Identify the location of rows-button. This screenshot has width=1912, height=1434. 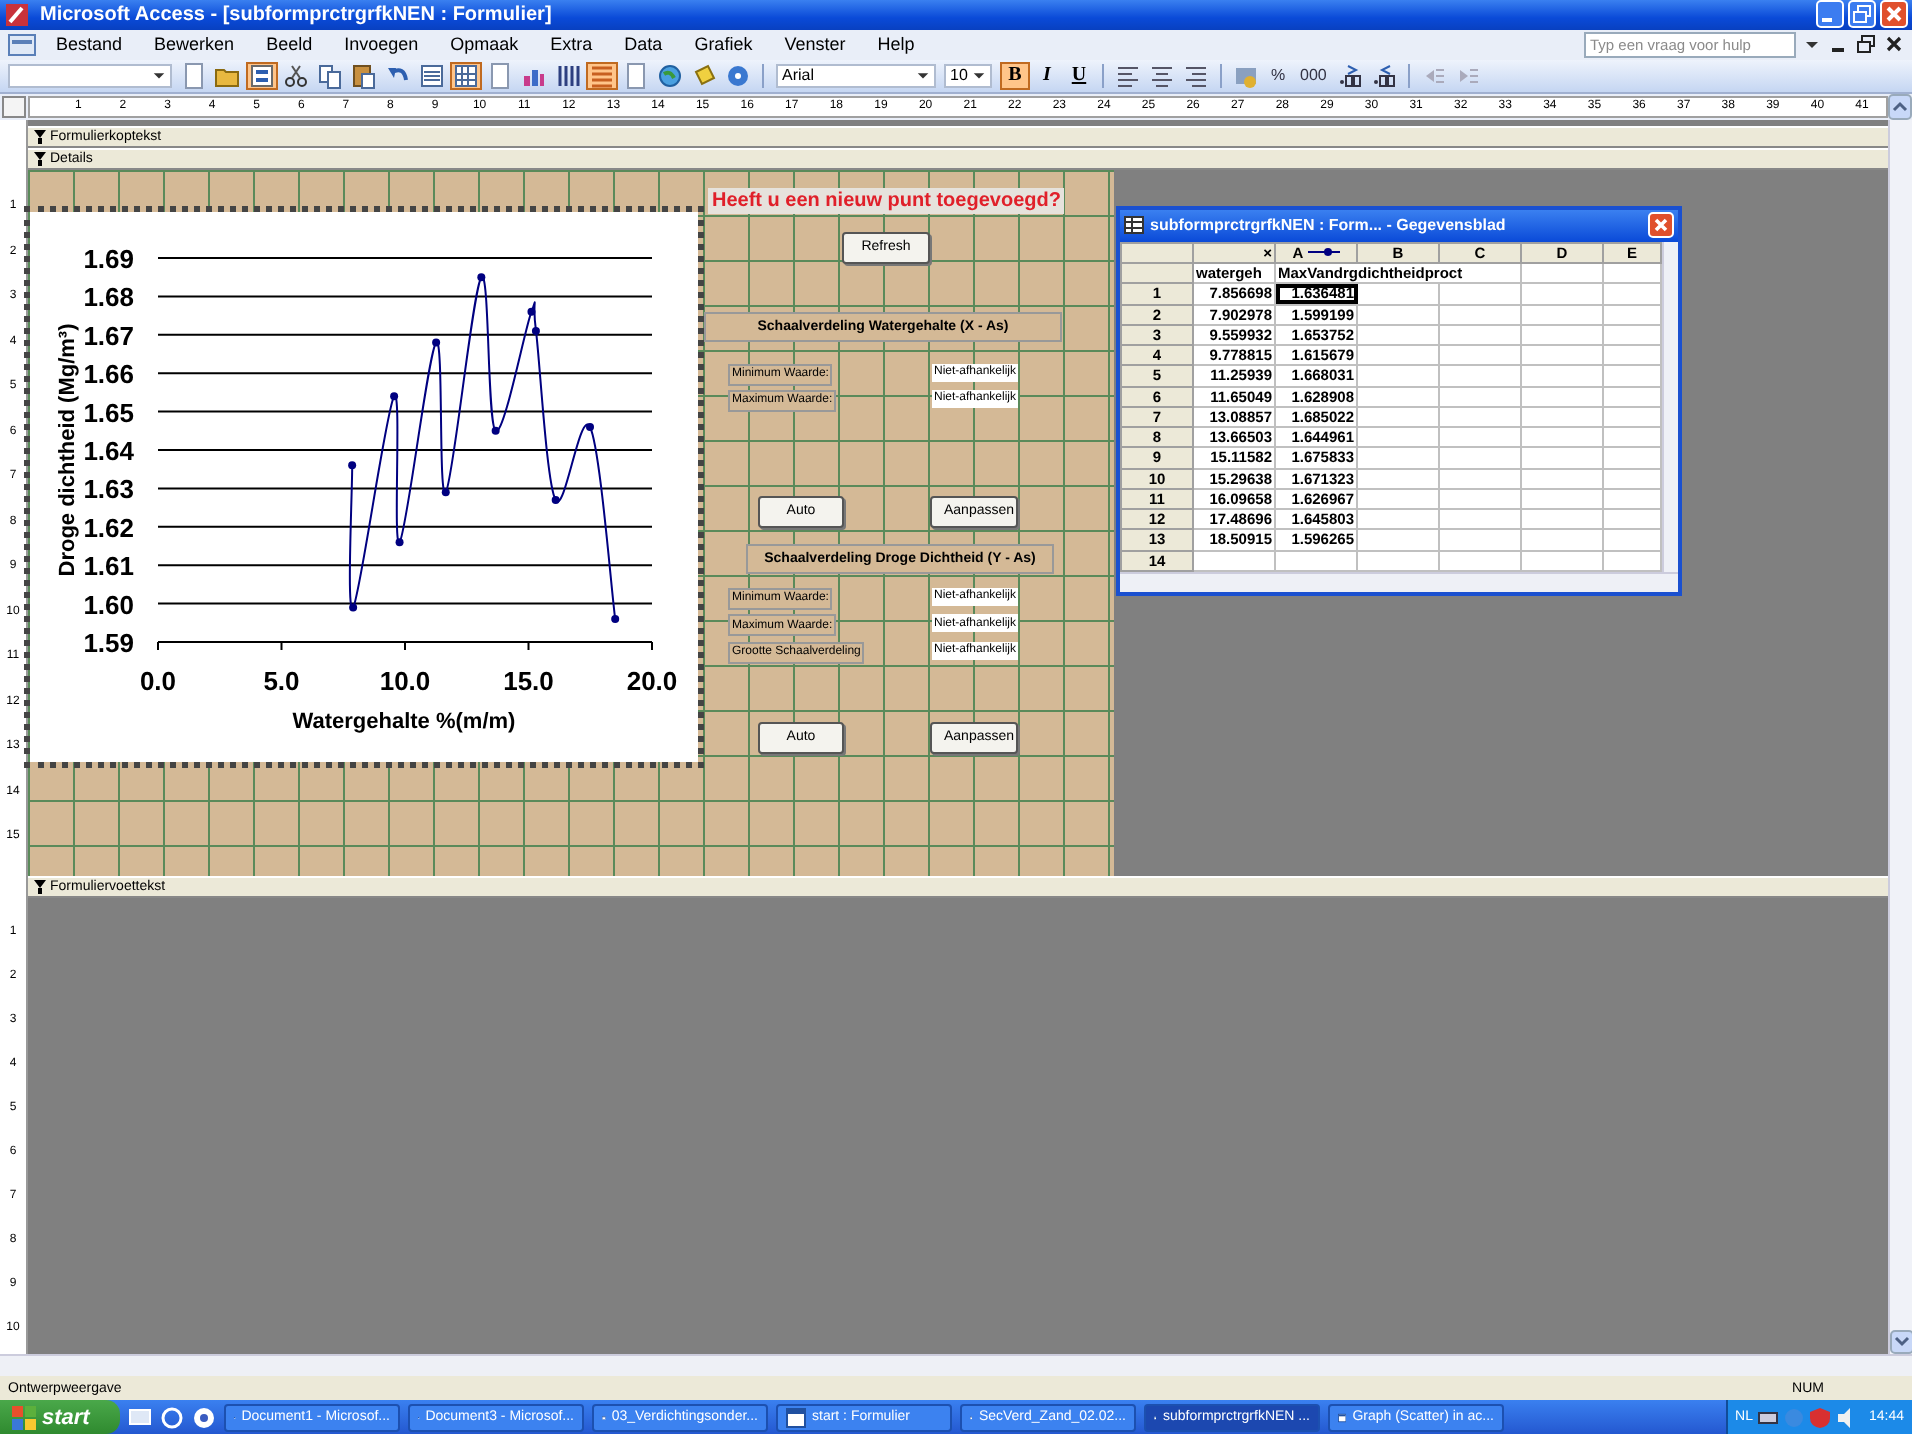
(602, 75).